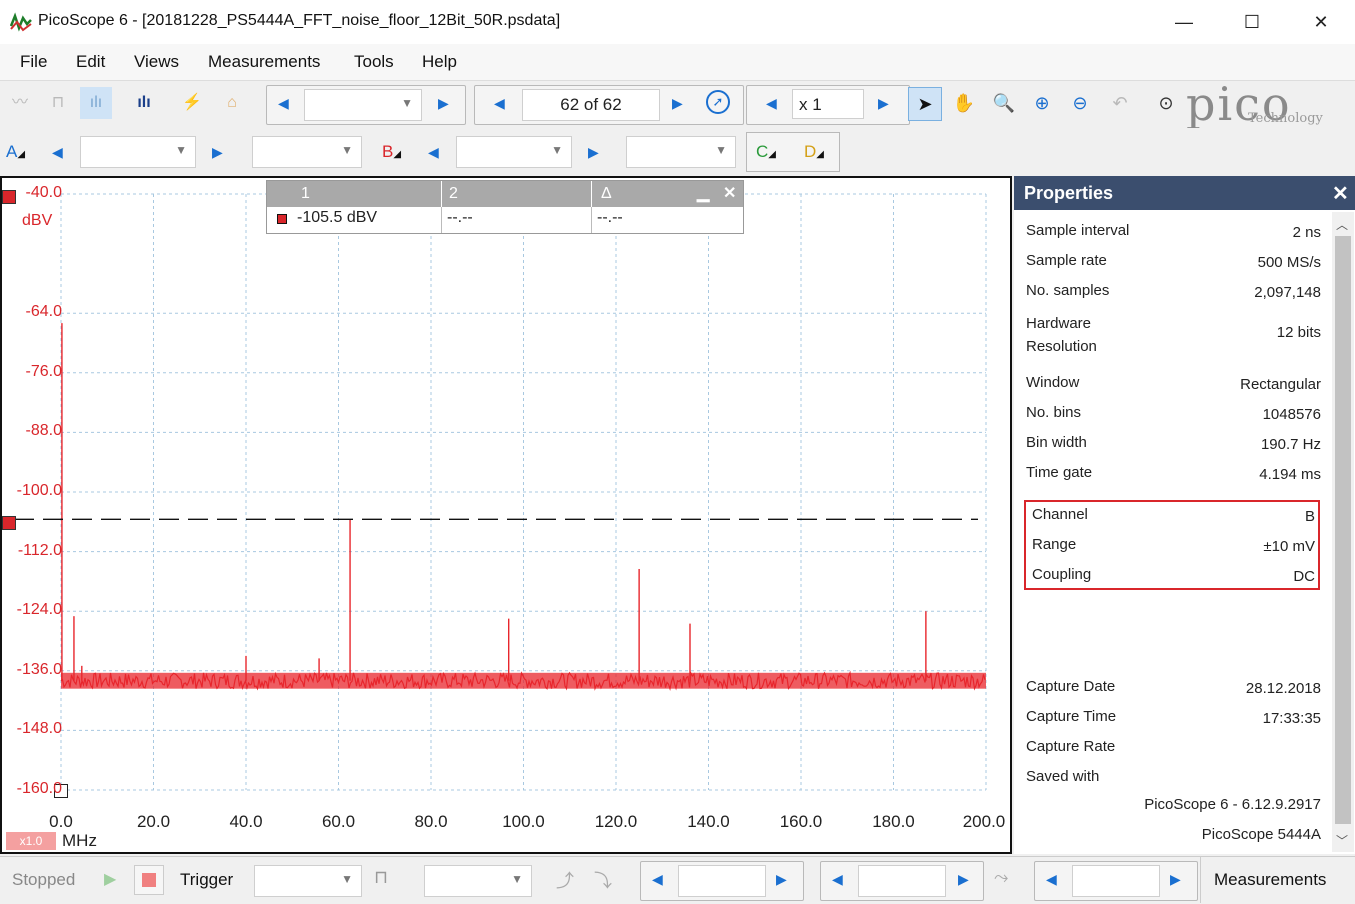  Describe the element at coordinates (902, 881) in the screenshot. I see `pretrigger-field` at that location.